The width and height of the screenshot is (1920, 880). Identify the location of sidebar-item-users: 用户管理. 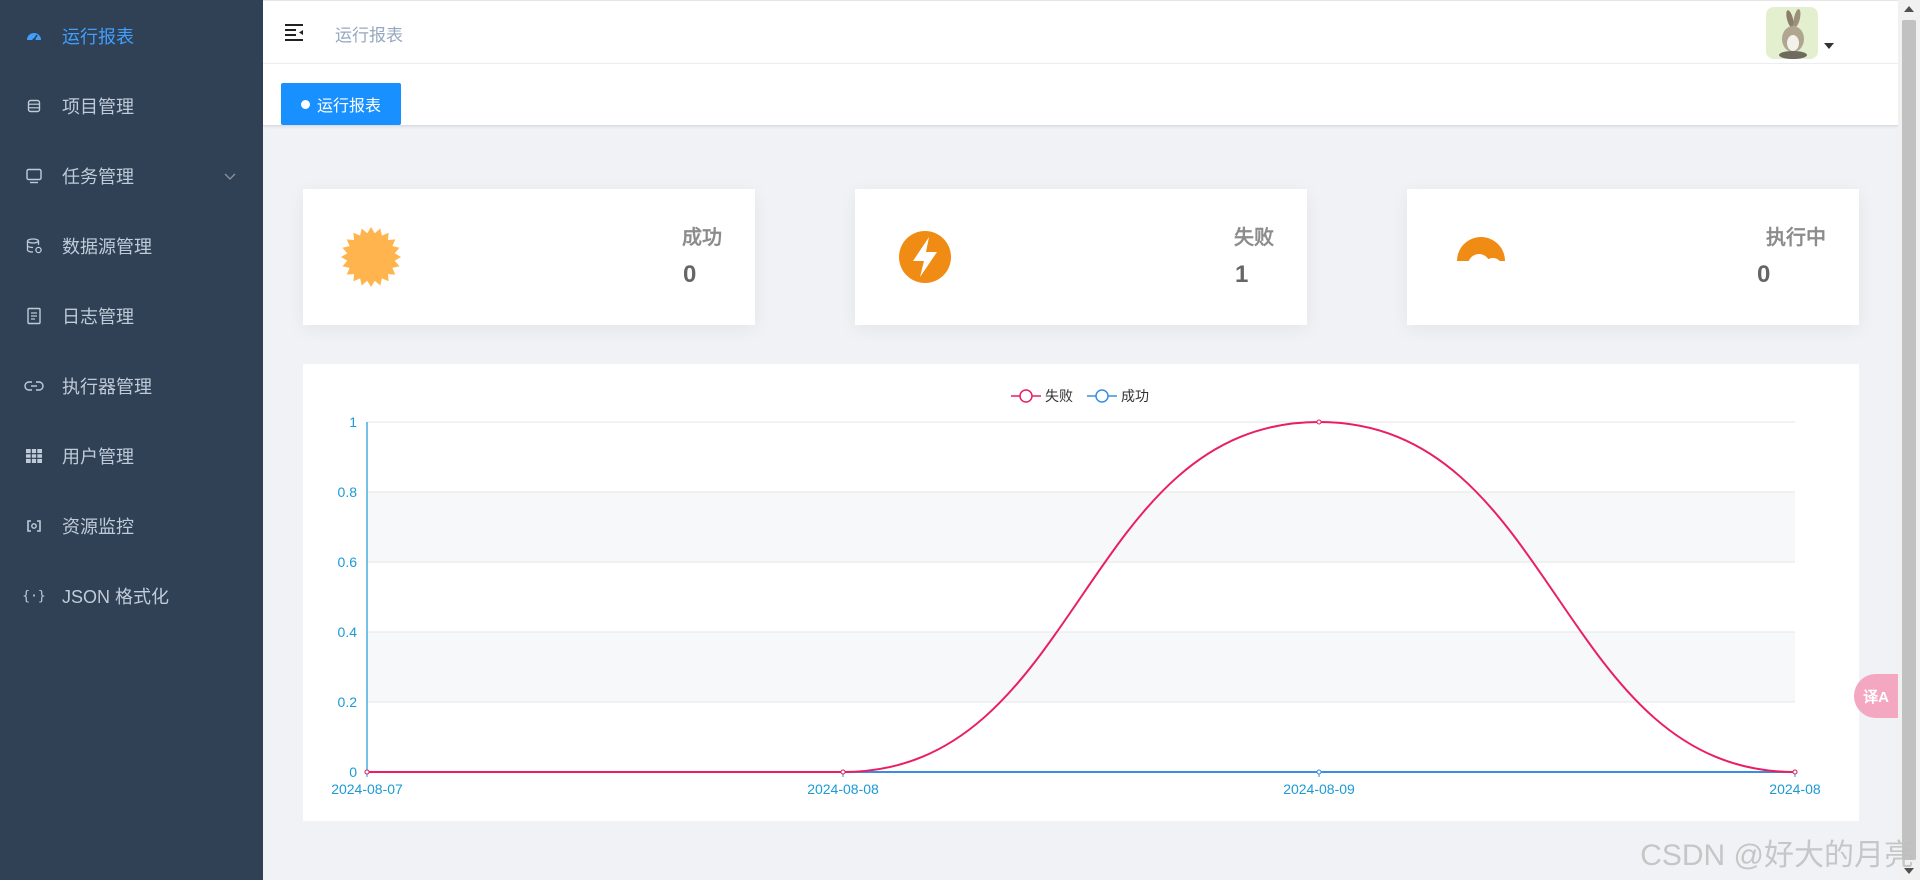
(131, 456).